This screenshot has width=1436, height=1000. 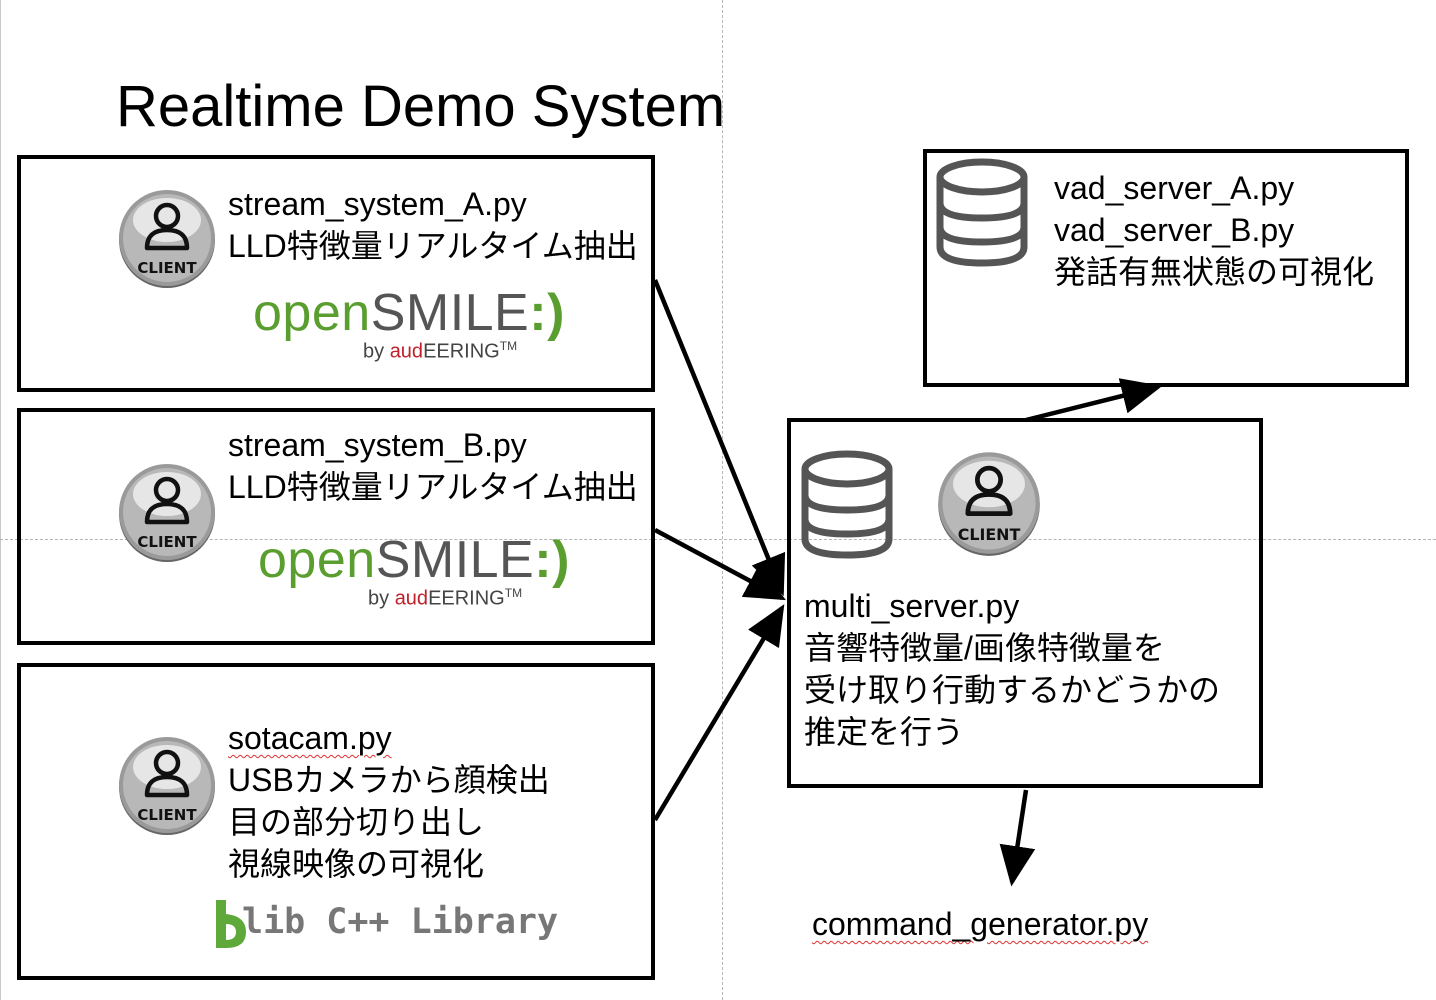 What do you see at coordinates (984, 648) in the screenshot?
I see `multi-server-line-2: 音響特徴量/画像特徴量を` at bounding box center [984, 648].